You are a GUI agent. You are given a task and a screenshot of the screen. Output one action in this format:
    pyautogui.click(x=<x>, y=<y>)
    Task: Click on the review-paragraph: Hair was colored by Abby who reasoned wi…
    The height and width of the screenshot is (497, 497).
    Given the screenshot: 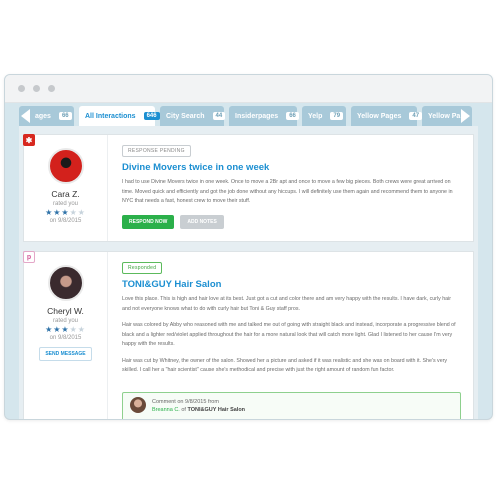 What is the action you would take?
    pyautogui.click(x=289, y=334)
    